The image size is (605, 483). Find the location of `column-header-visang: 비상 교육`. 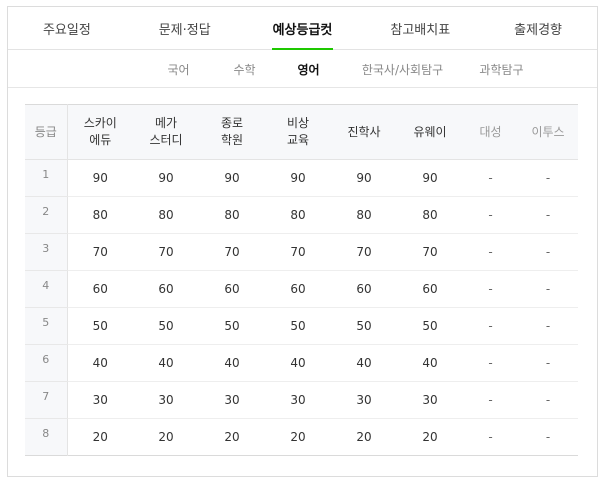

column-header-visang: 비상 교육 is located at coordinates (298, 132).